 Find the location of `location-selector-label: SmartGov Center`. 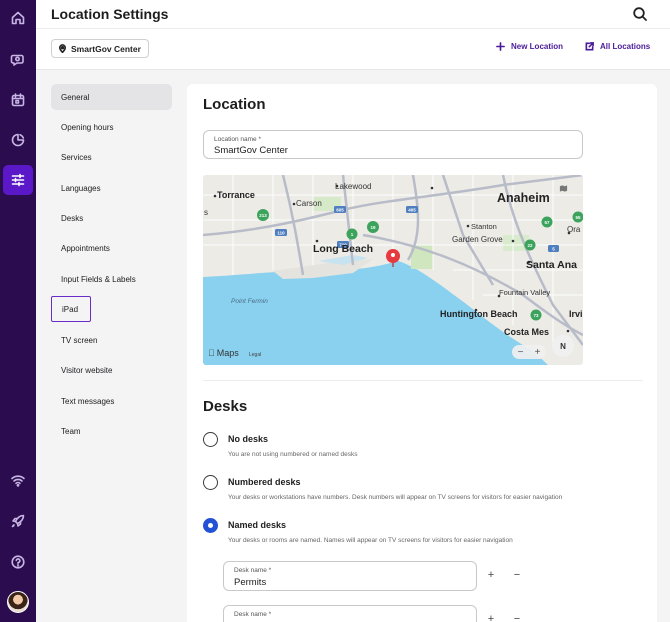

location-selector-label: SmartGov Center is located at coordinates (106, 48).